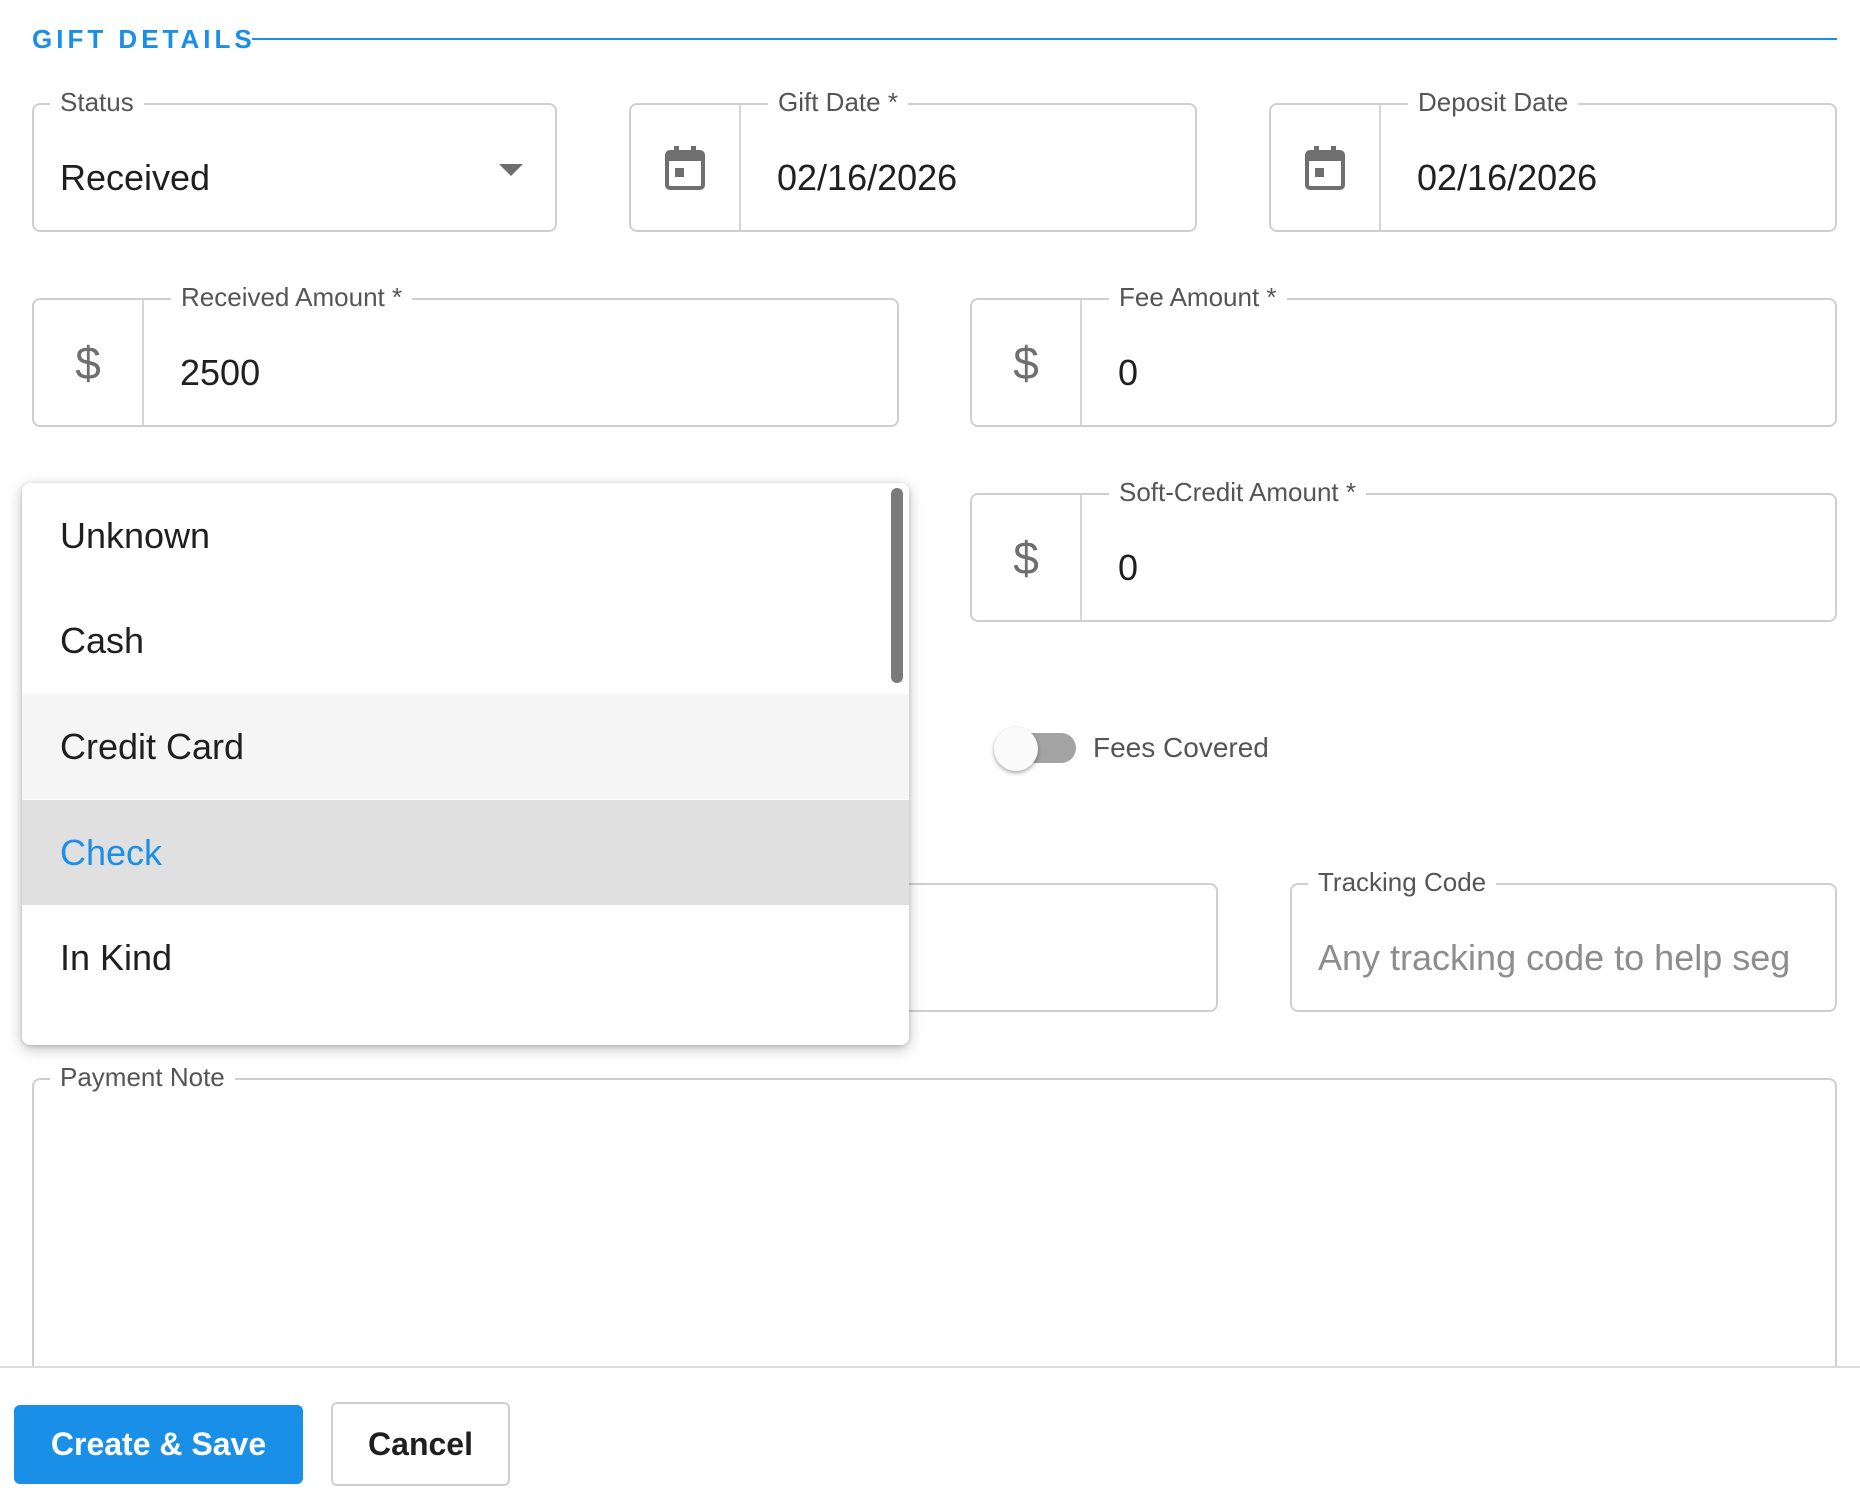  What do you see at coordinates (144, 39) in the screenshot?
I see `section-title: GIFT DETAILS` at bounding box center [144, 39].